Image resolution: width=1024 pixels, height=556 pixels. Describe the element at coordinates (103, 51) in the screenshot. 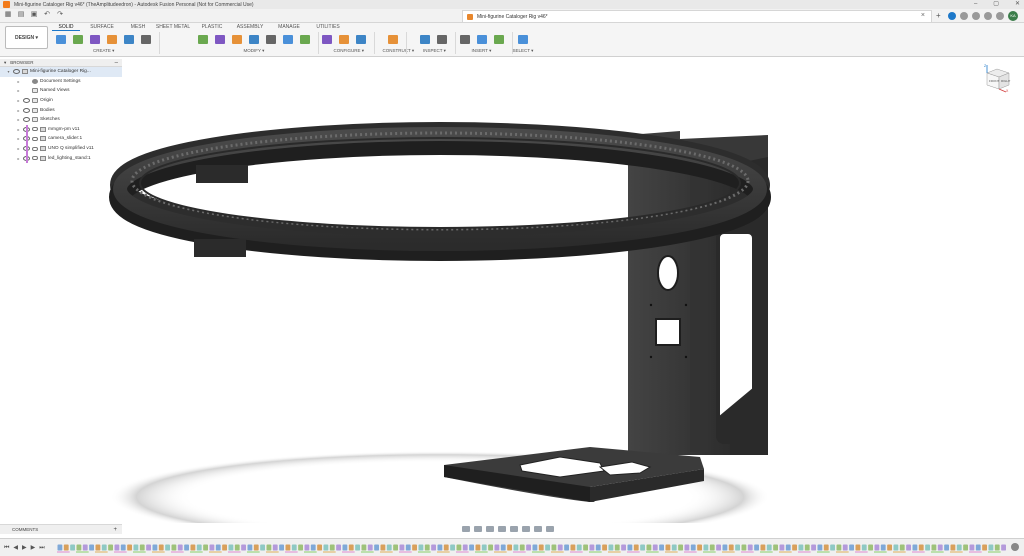

I see `ribbon-group-label: CREATE ▾` at that location.